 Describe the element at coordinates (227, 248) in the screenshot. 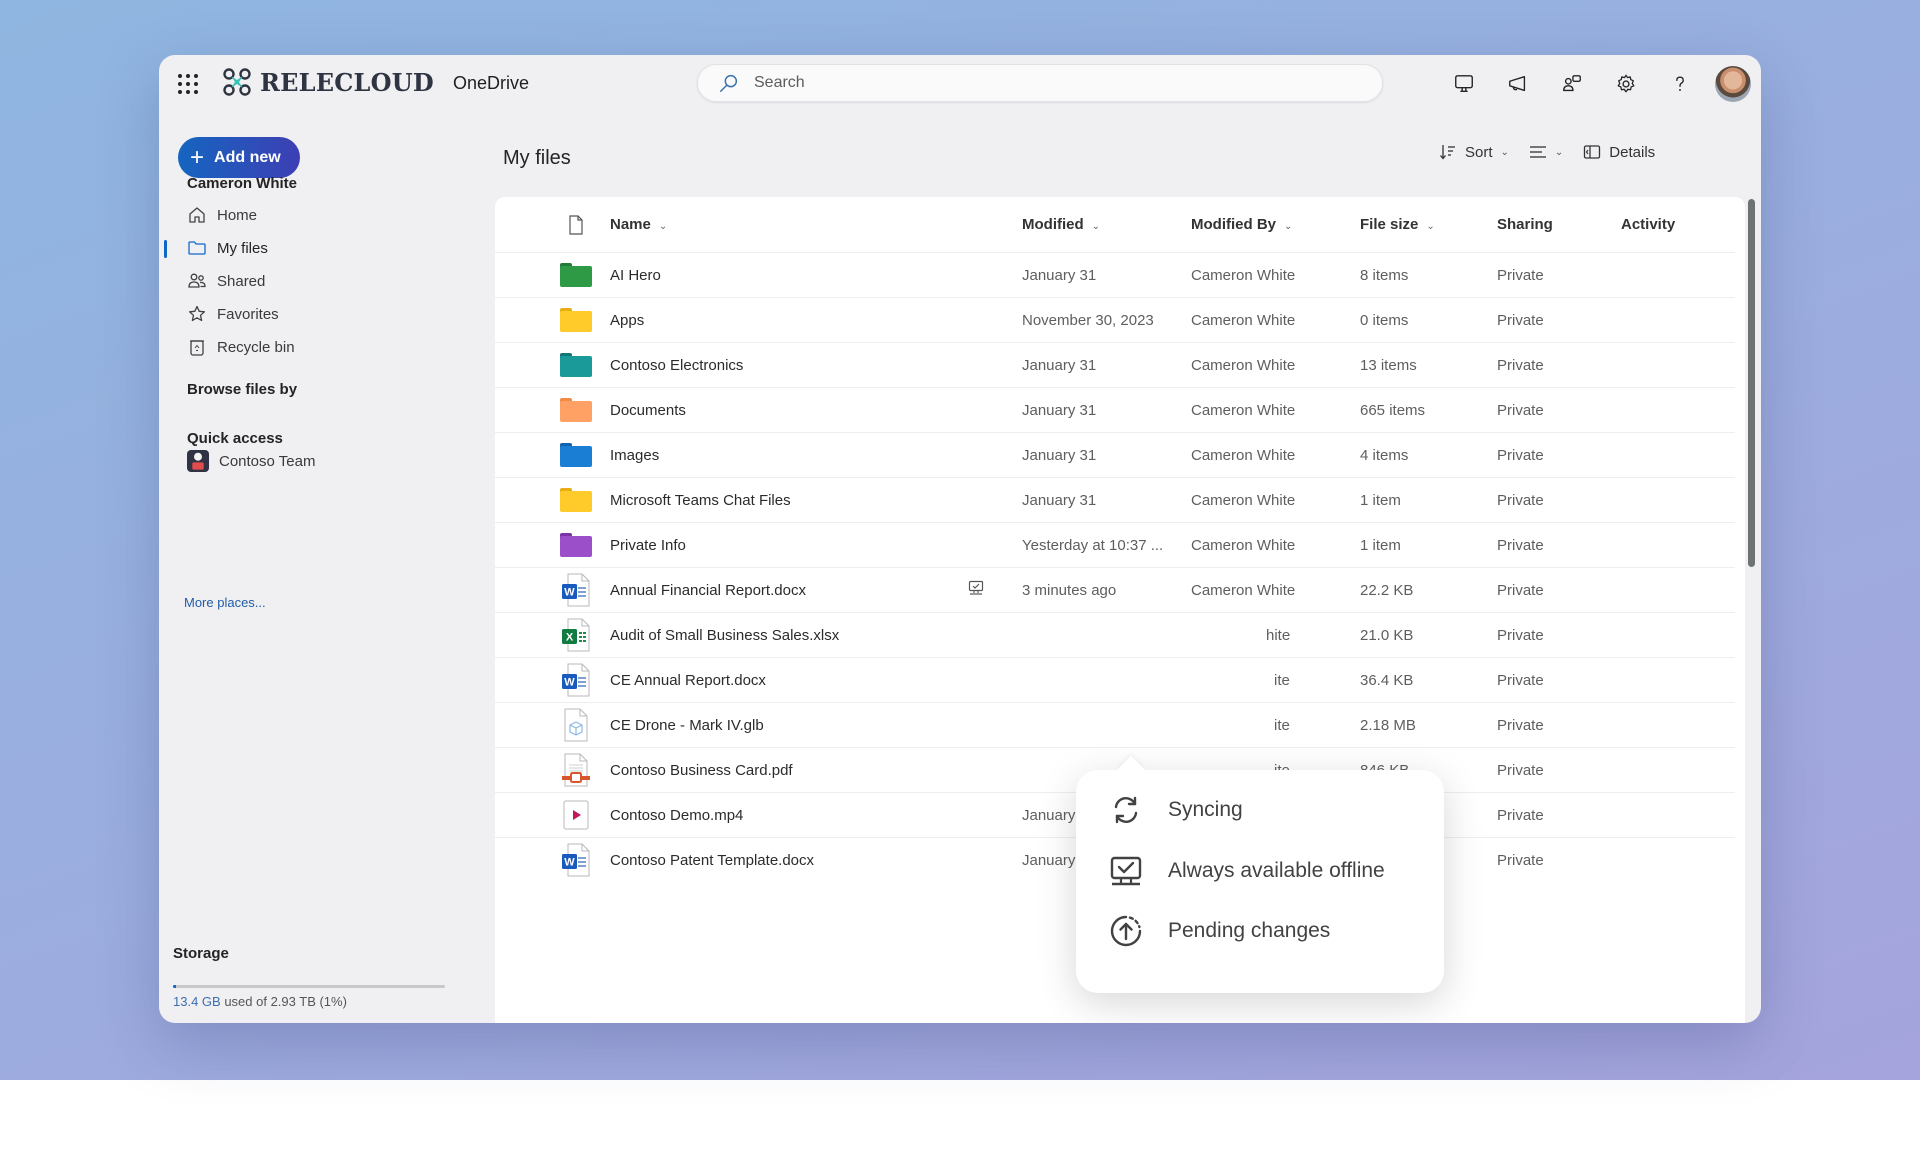

I see `sidebar-item-my-files: My files` at that location.